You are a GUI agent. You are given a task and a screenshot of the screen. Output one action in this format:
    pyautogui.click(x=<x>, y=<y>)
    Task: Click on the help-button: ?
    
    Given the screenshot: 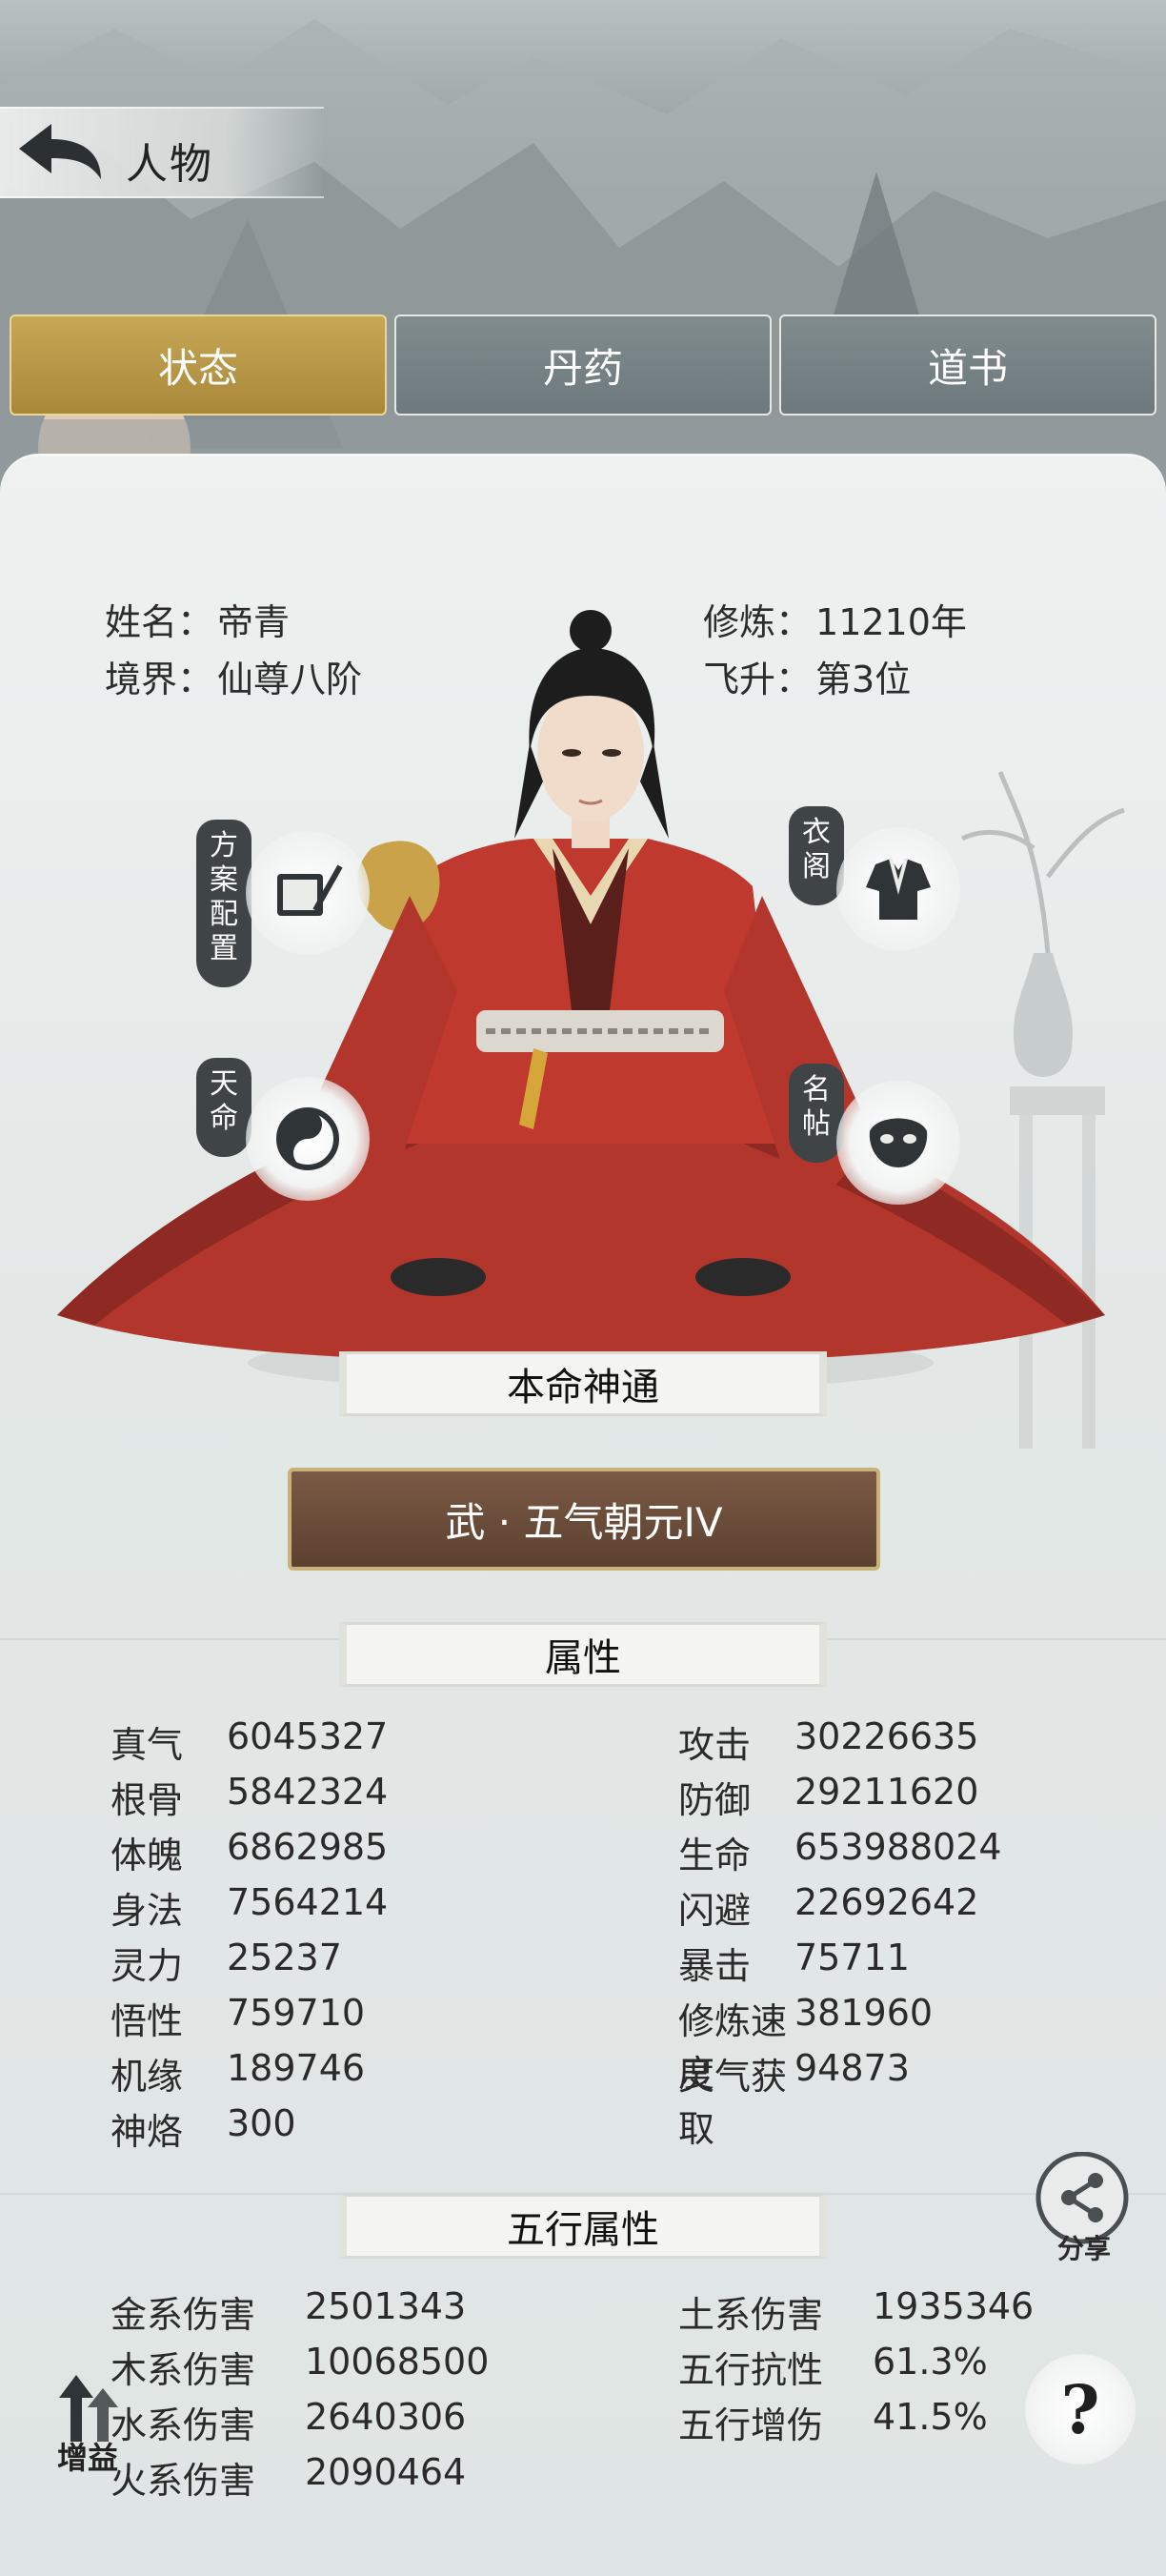 What is the action you would take?
    pyautogui.click(x=1080, y=2409)
    